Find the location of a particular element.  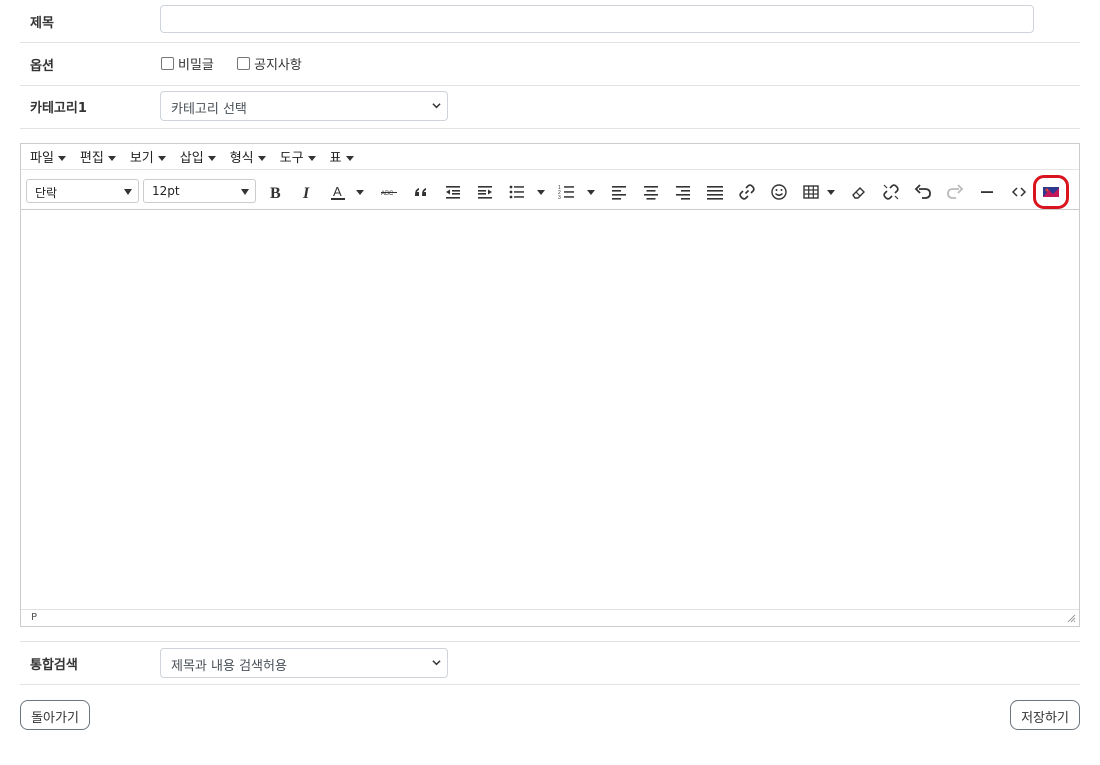

secret-checkbox is located at coordinates (167, 63).